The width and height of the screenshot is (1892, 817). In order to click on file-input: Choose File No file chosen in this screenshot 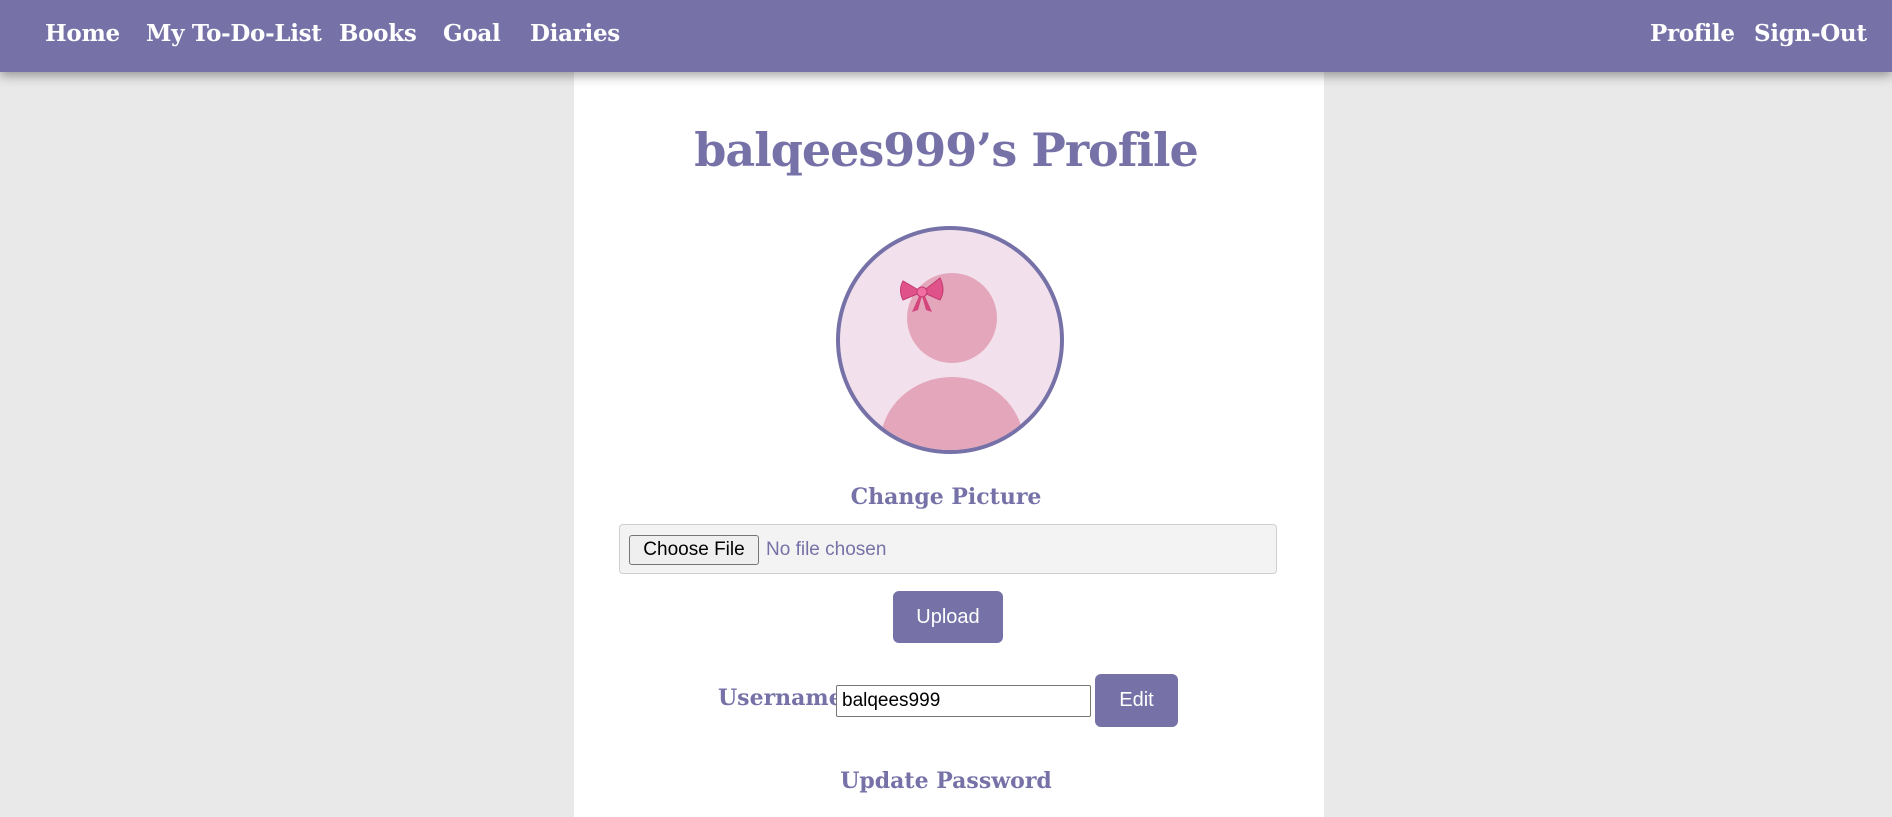, I will do `click(948, 549)`.